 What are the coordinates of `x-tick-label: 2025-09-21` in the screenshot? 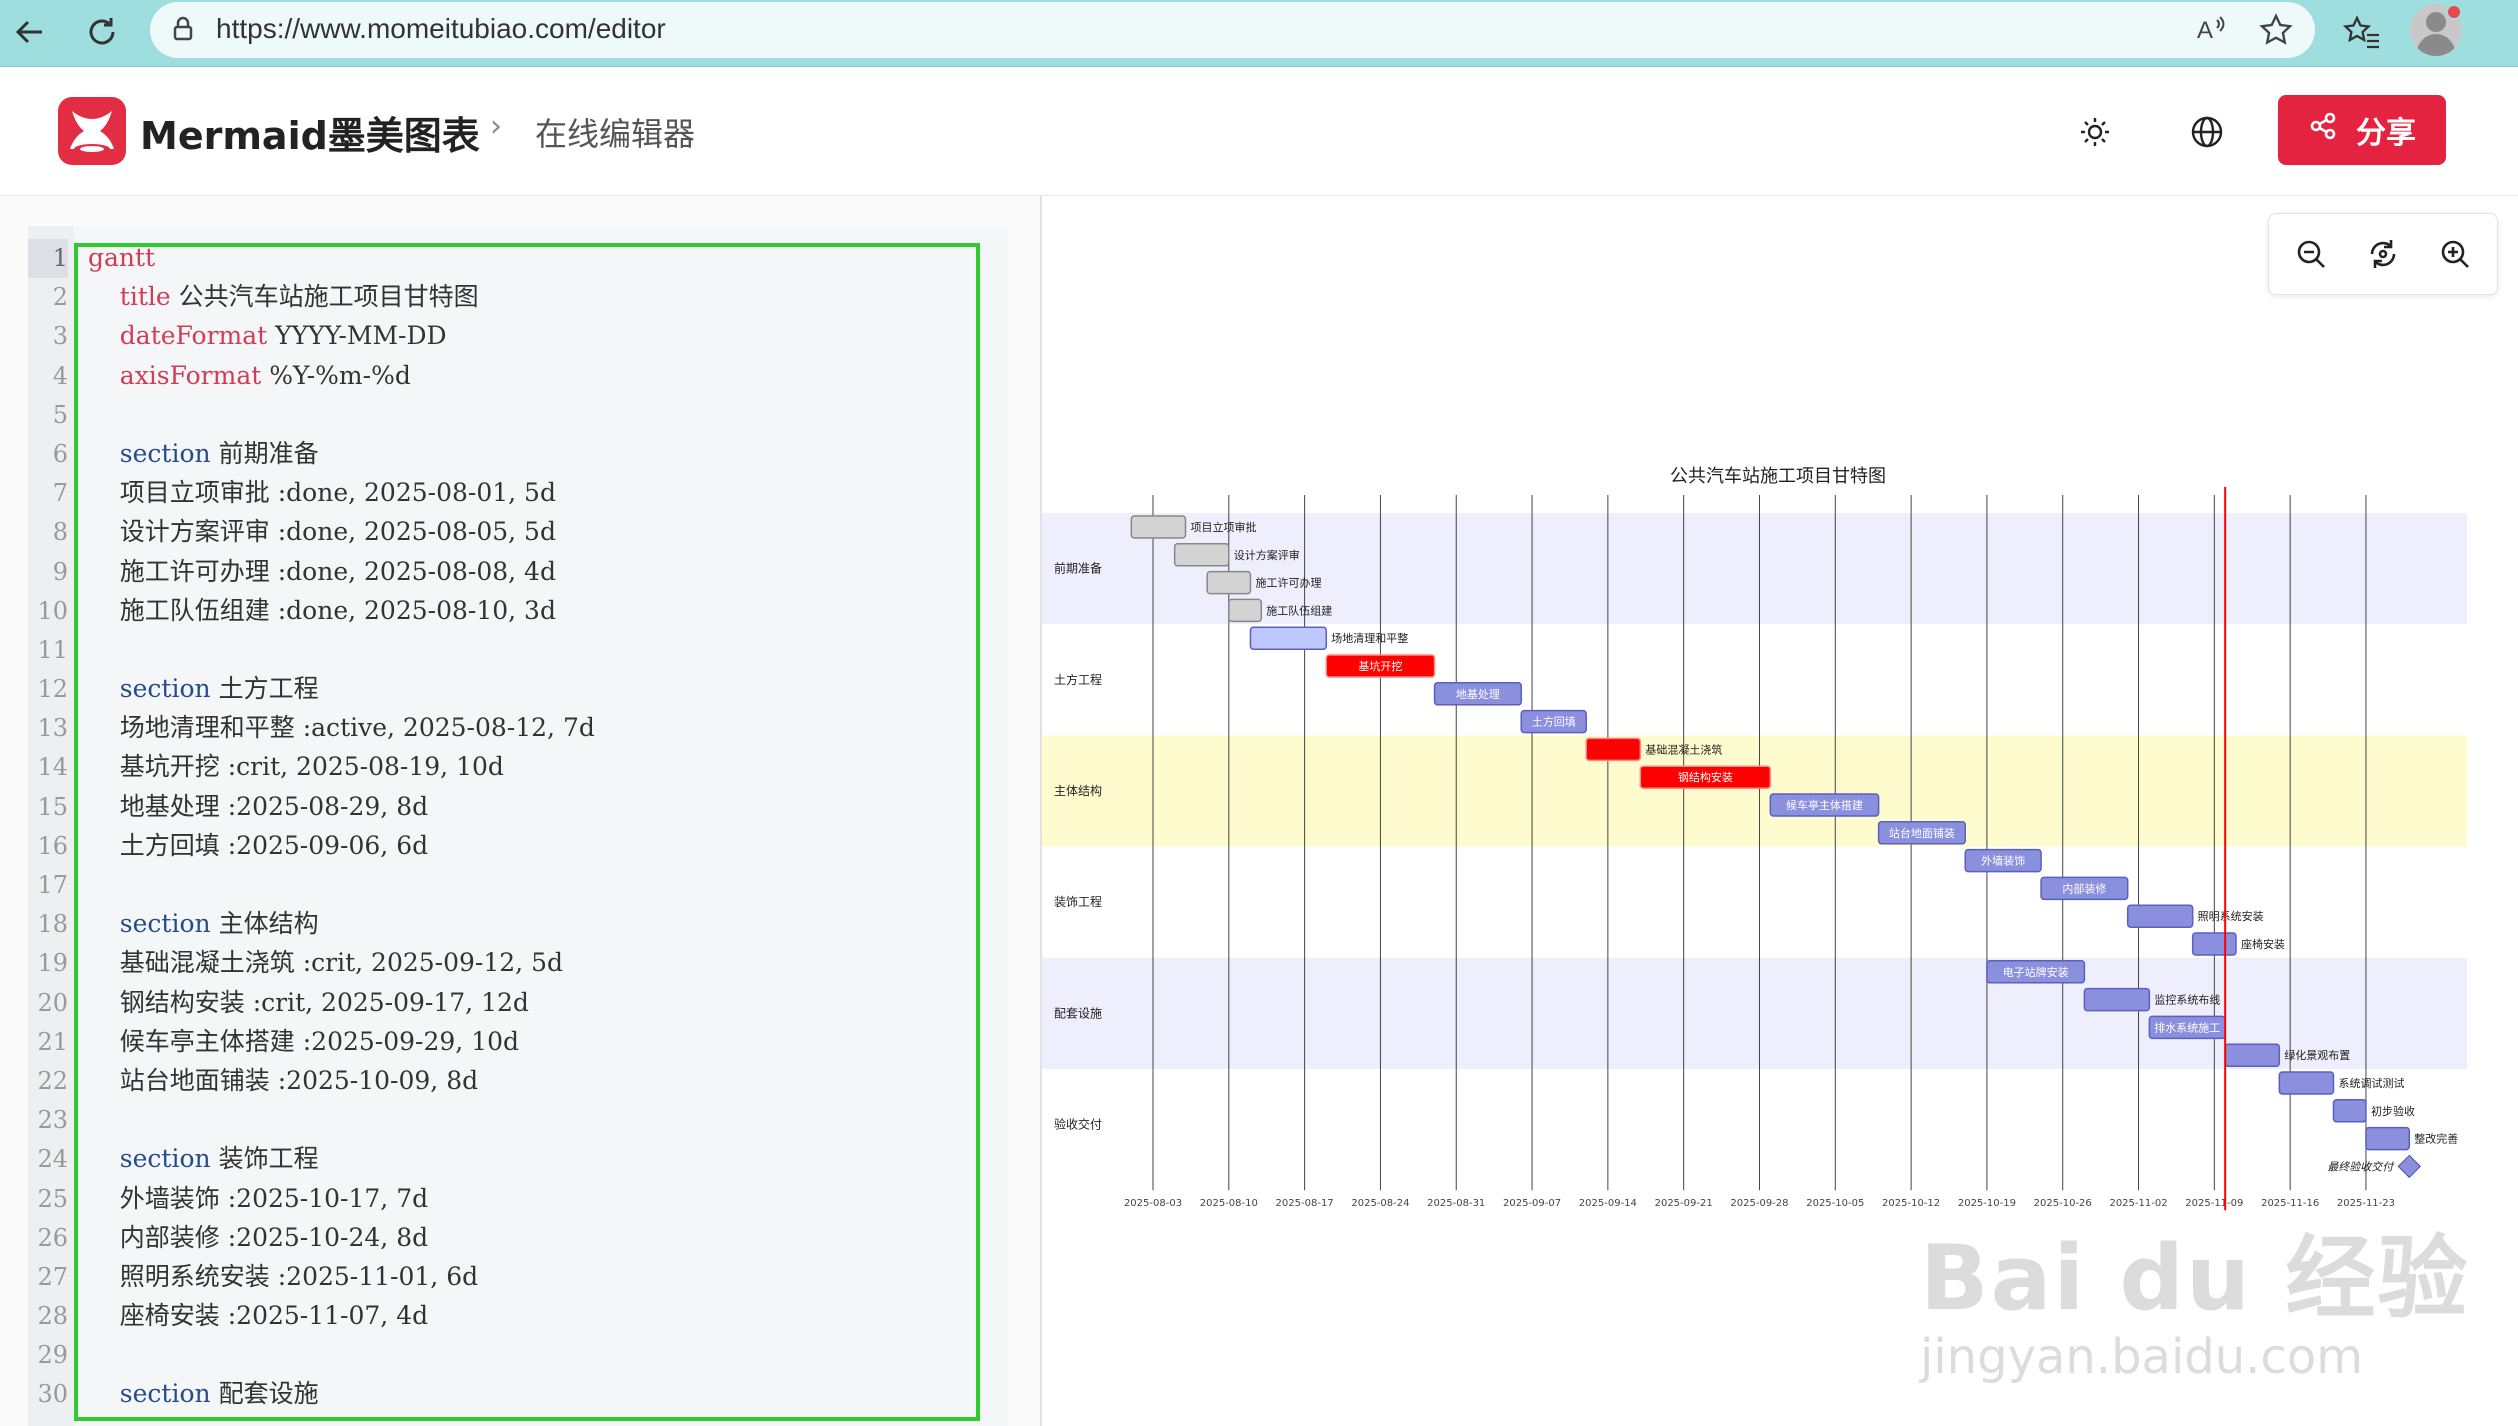 It's located at (1684, 1203).